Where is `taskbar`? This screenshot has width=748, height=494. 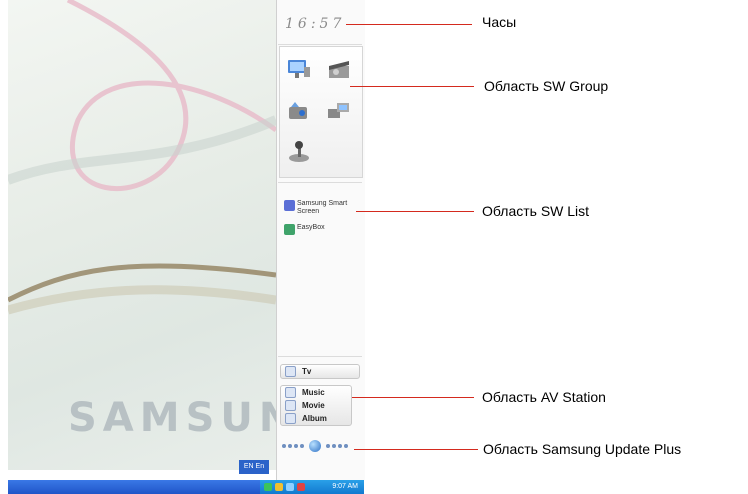
taskbar is located at coordinates (138, 487).